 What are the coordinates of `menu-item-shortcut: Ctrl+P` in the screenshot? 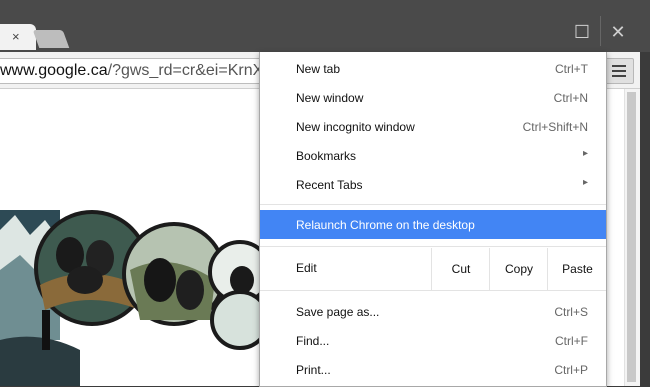 It's located at (571, 370).